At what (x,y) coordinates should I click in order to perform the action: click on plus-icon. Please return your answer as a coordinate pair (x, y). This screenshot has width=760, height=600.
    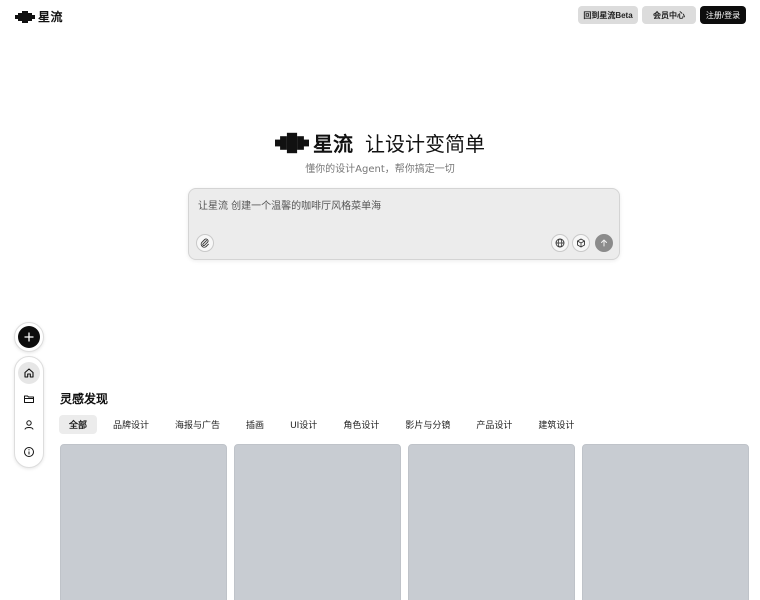
    Looking at the image, I should click on (29, 337).